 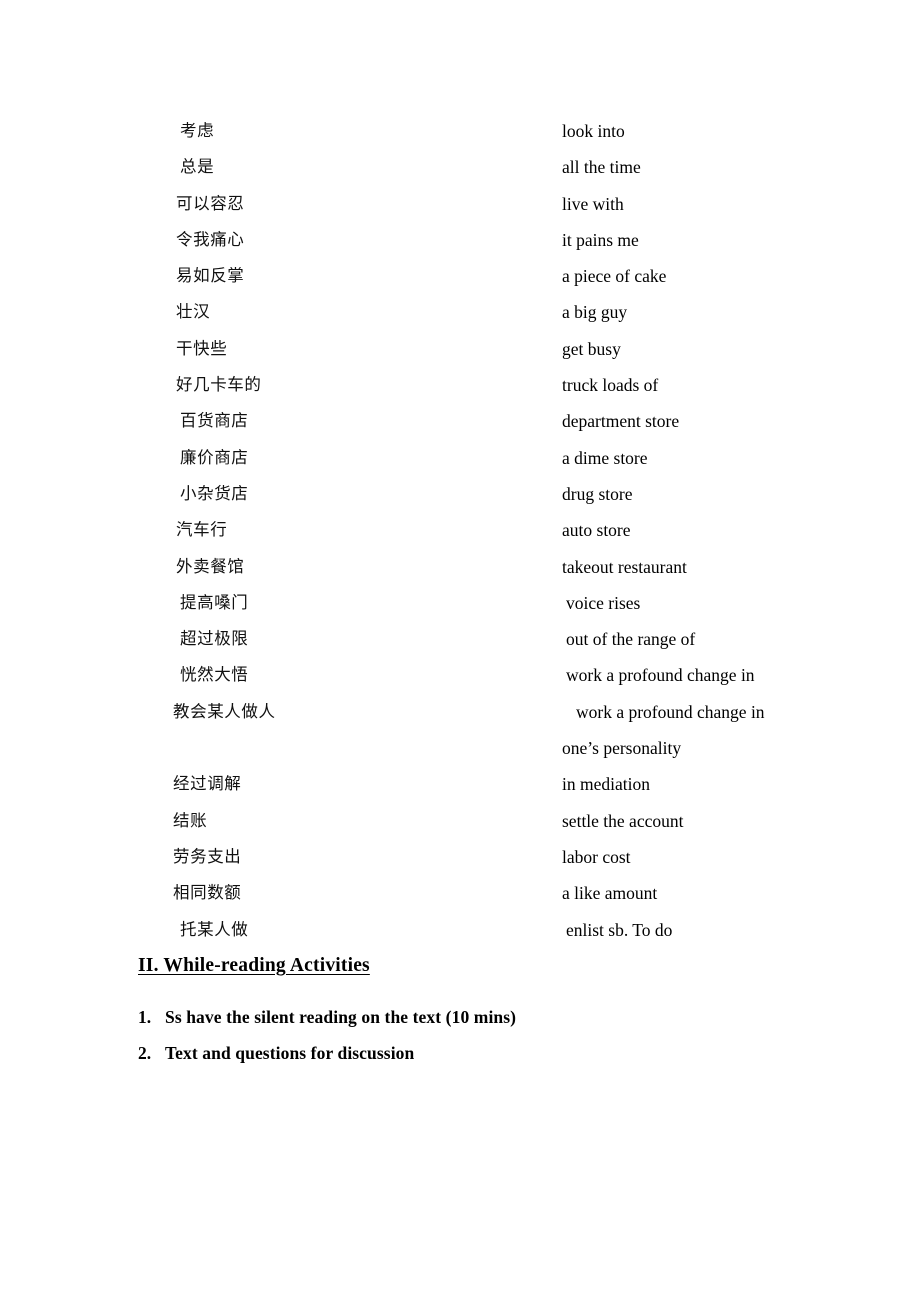 I want to click on vocabulary-row: 总是 all the time, so click(x=460, y=167).